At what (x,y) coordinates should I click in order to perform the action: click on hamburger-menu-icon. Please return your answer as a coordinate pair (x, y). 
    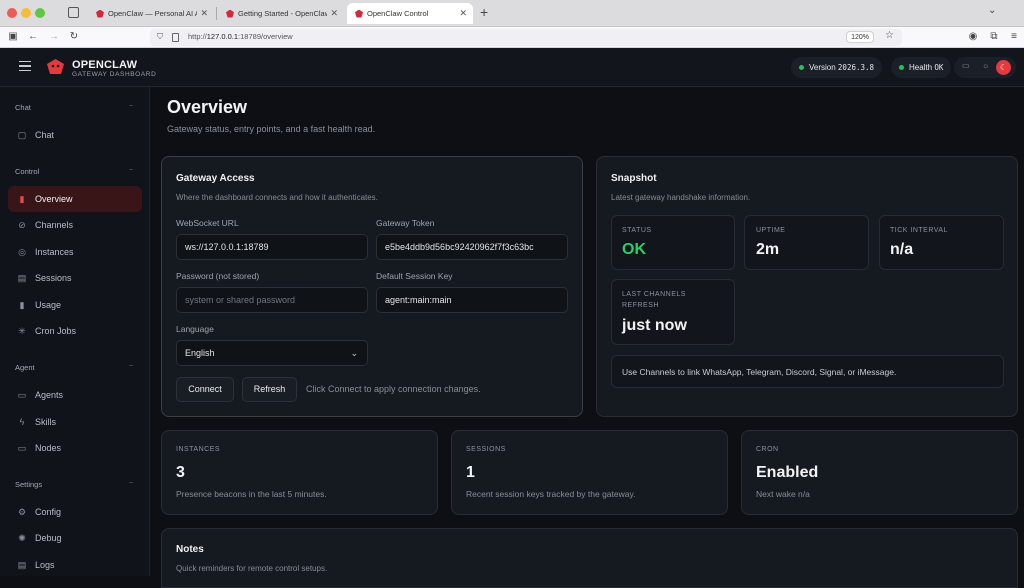
    Looking at the image, I should click on (25, 66).